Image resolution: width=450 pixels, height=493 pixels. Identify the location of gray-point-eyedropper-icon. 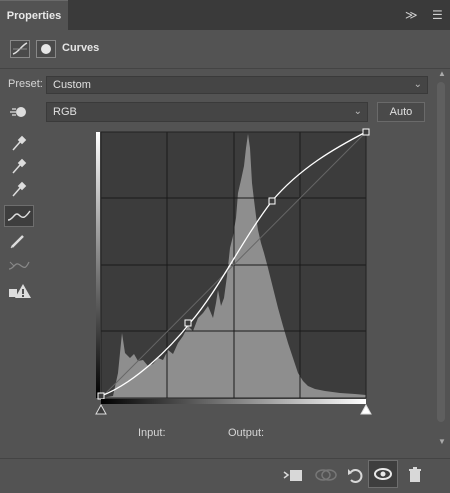
(19, 166).